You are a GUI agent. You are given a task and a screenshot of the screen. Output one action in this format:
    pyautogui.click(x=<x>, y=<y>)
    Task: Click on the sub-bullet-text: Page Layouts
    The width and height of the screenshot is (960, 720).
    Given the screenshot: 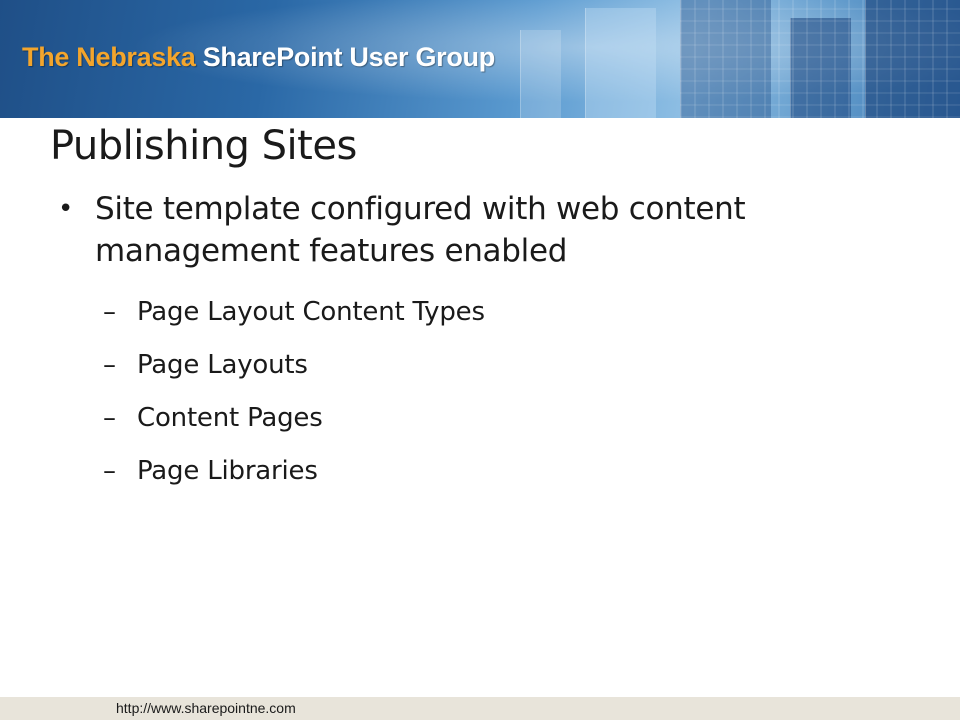 What is the action you would take?
    pyautogui.click(x=222, y=365)
    